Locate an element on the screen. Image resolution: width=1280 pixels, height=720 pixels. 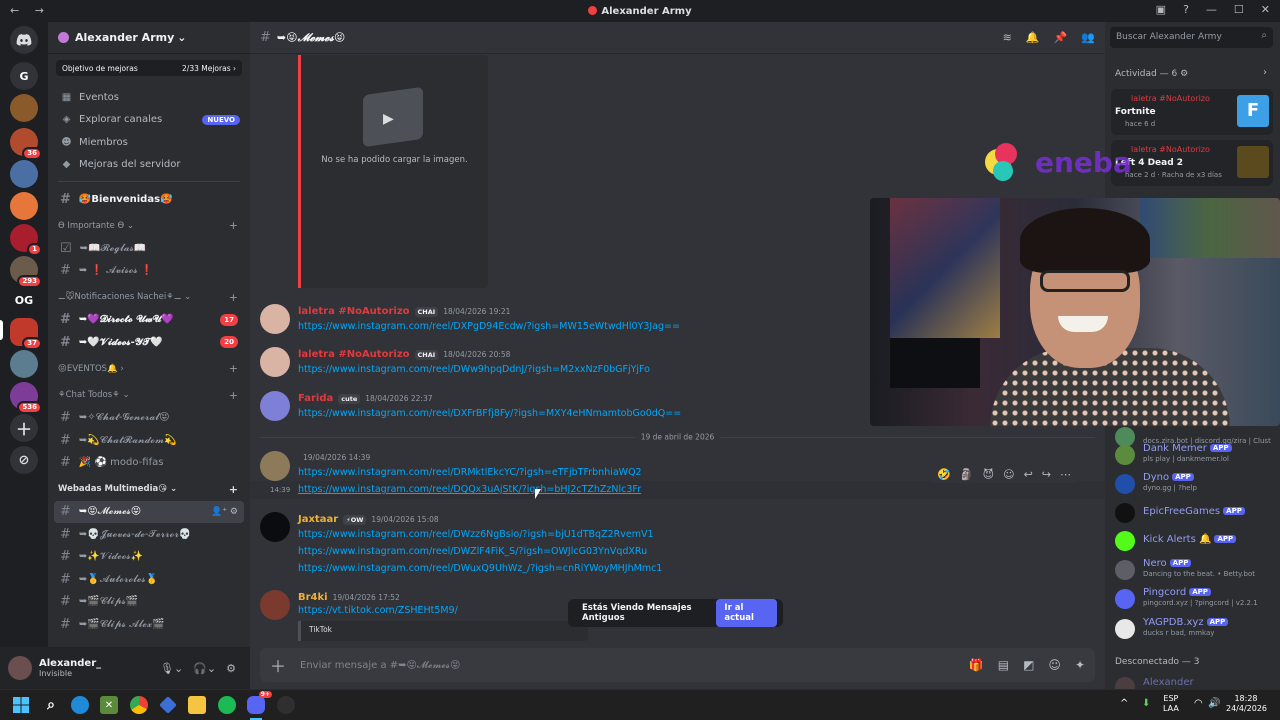
server-header: Alexander Army ⌄ ⁺👤 is located at coordinates (149, 38).